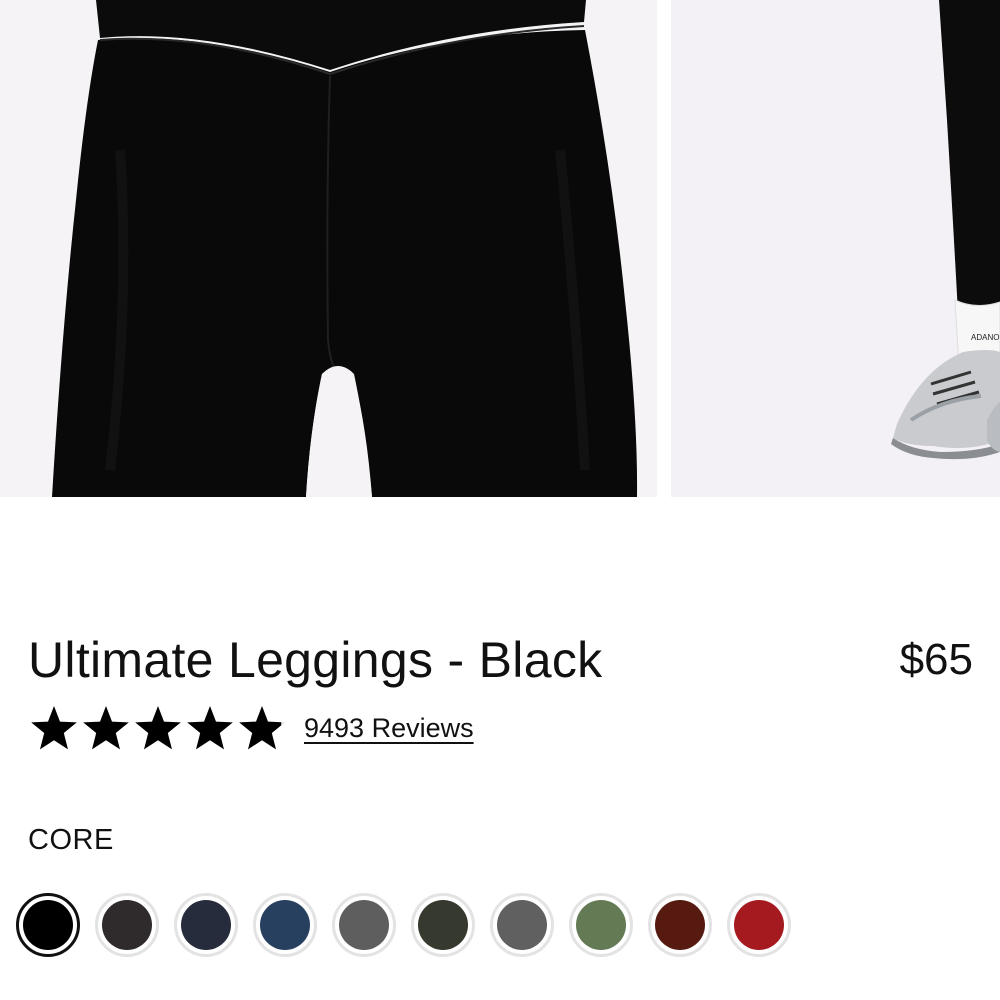 The height and width of the screenshot is (1000, 1000). Describe the element at coordinates (985, 337) in the screenshot. I see `sock-brand-text: ADANOL` at that location.